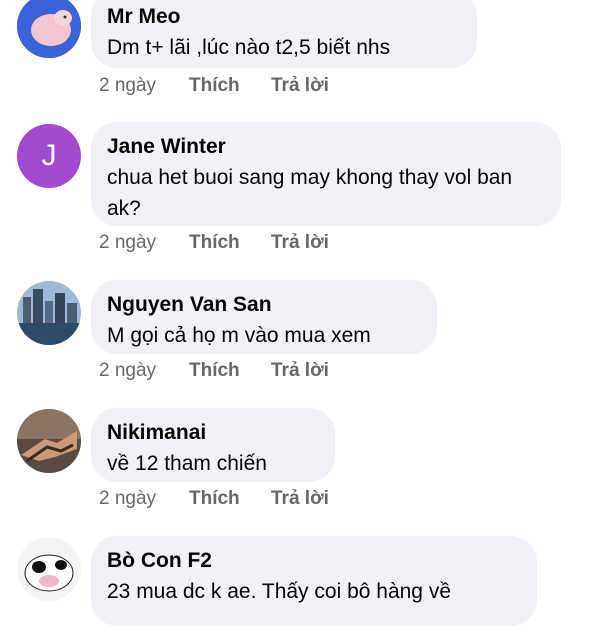 This screenshot has height=626, width=600. Describe the element at coordinates (279, 591) in the screenshot. I see `comment-text: 23 mua dc k ae. Thấy coi bô hàng về` at that location.